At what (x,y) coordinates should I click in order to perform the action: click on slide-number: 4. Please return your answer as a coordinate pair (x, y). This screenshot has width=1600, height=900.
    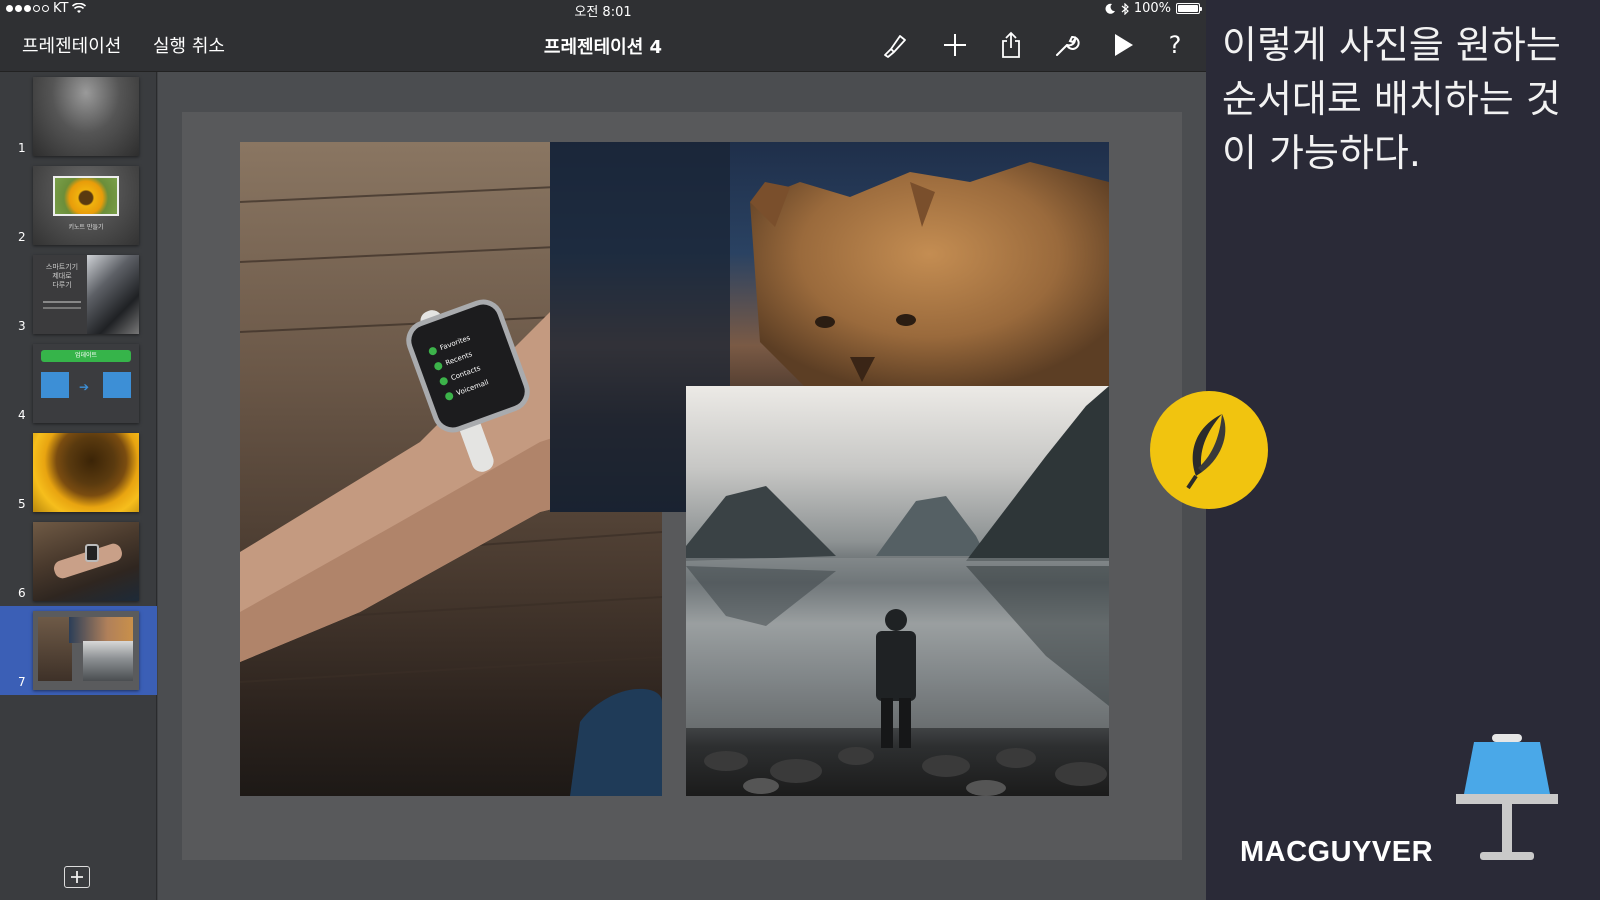
    Looking at the image, I should click on (22, 415).